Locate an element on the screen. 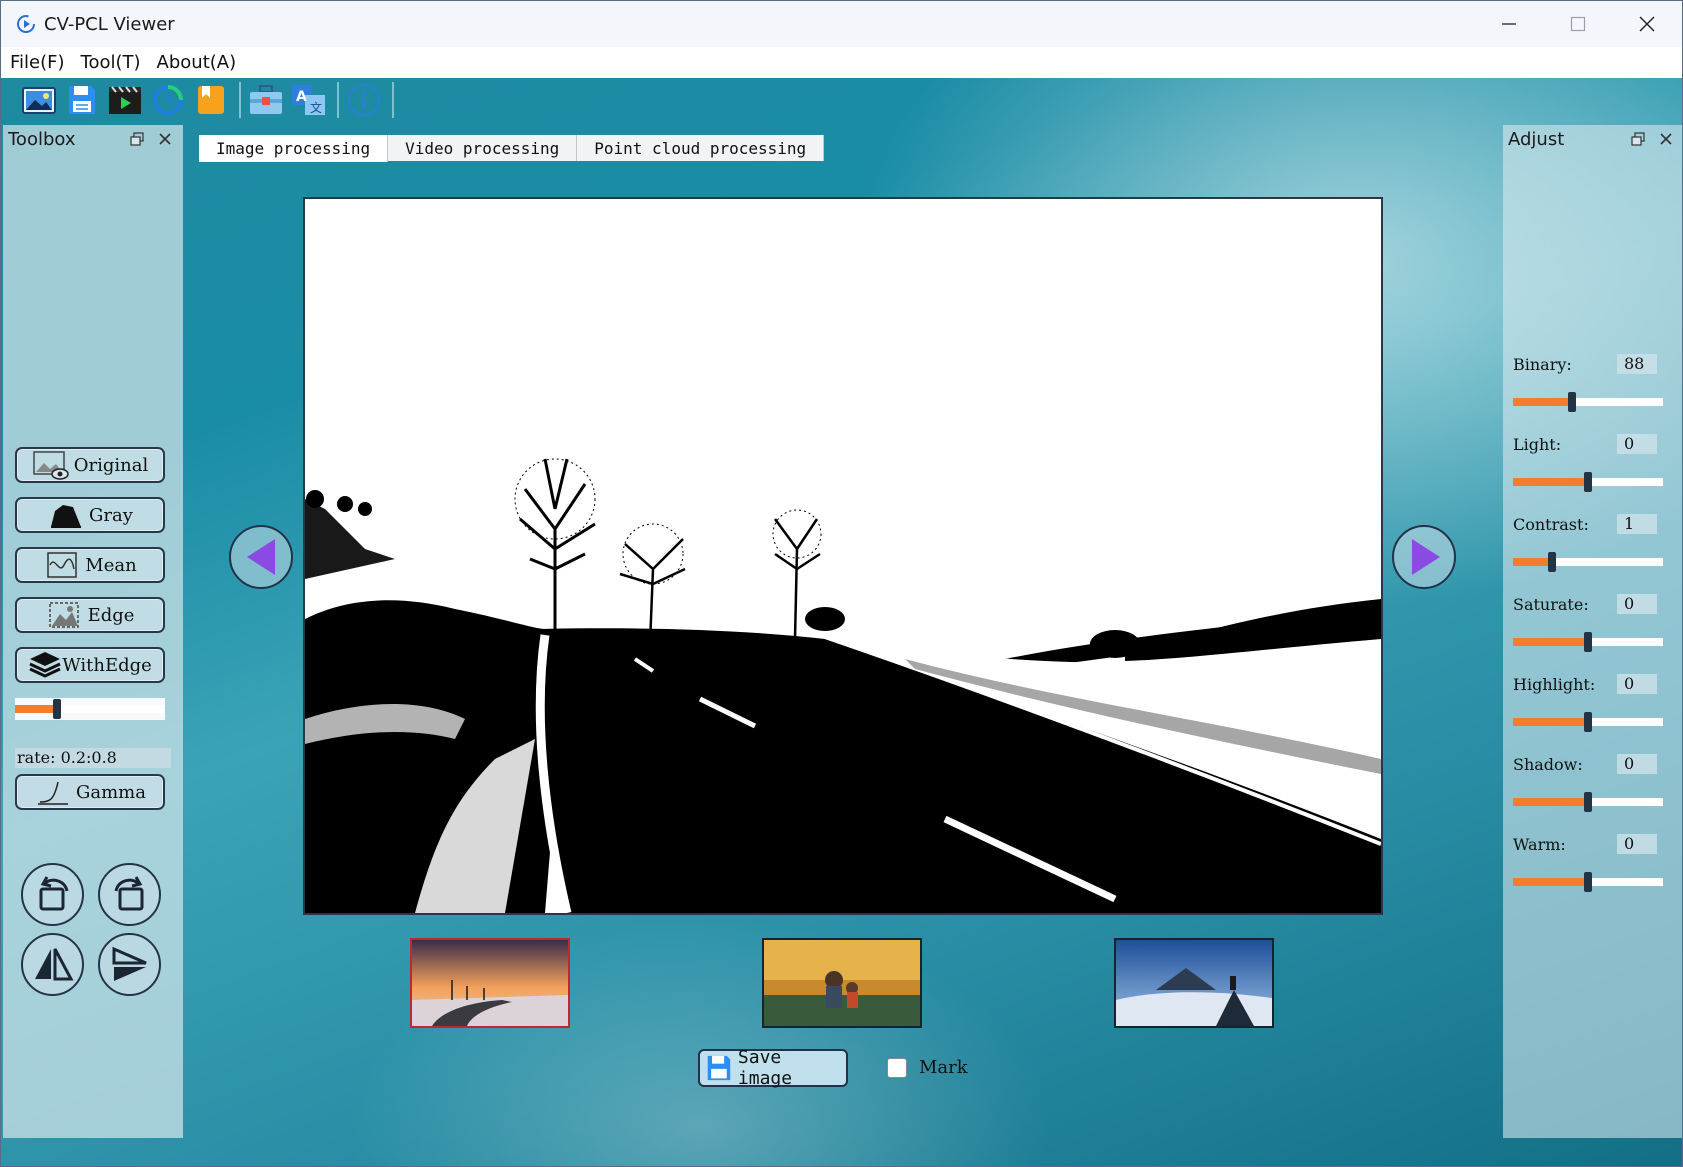 Image resolution: width=1683 pixels, height=1167 pixels. menu-tool: Tool(T) is located at coordinates (111, 62).